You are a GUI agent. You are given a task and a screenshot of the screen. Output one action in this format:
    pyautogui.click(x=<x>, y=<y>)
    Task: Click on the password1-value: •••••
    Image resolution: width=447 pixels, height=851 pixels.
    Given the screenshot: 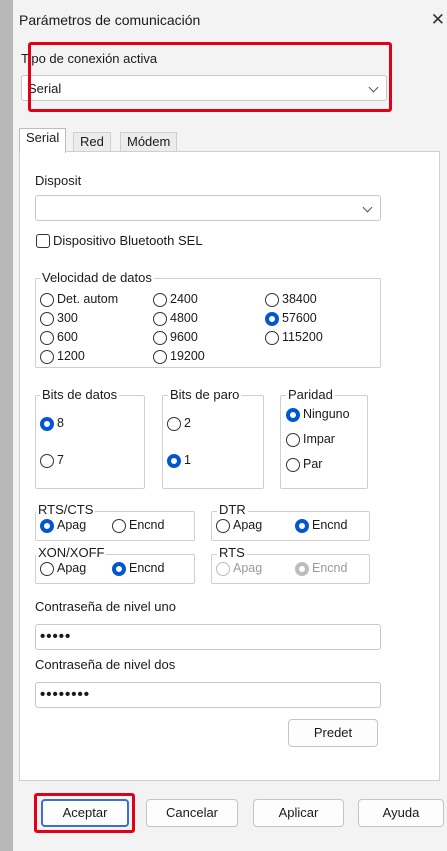 What is the action you would take?
    pyautogui.click(x=56, y=636)
    